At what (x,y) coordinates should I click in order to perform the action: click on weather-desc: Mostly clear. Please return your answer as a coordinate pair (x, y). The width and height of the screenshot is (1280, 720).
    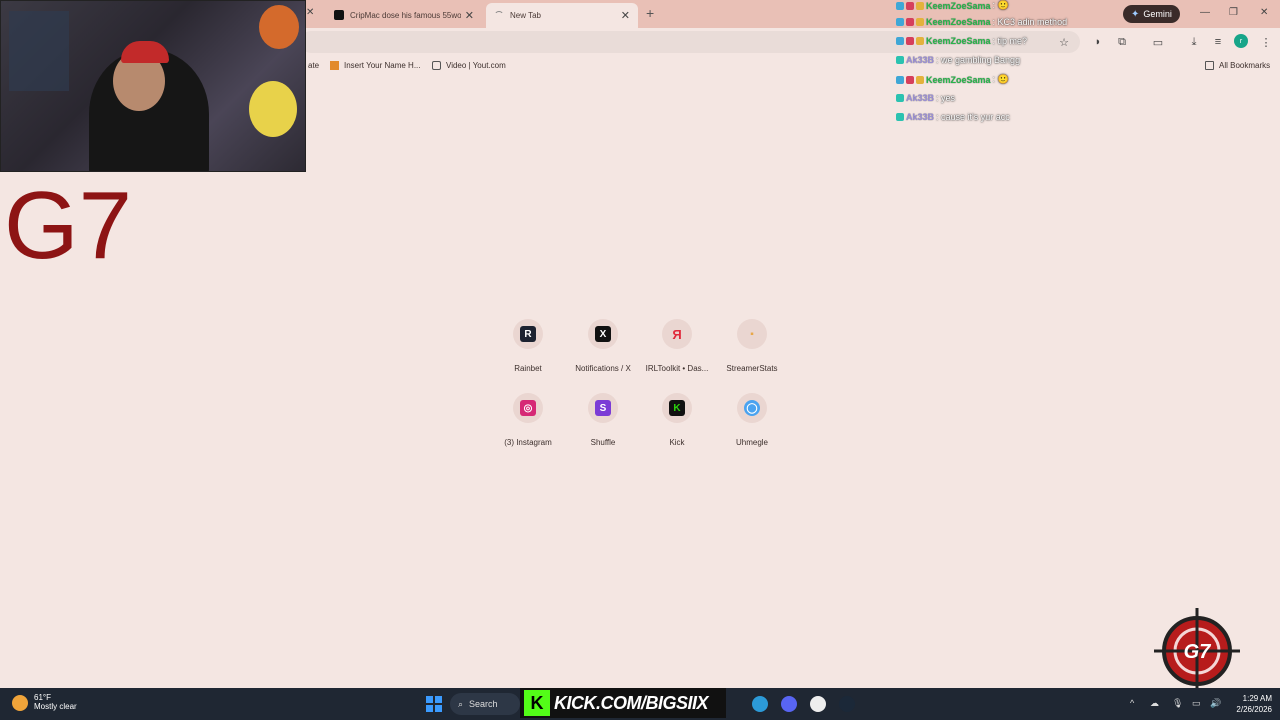
    Looking at the image, I should click on (55, 706).